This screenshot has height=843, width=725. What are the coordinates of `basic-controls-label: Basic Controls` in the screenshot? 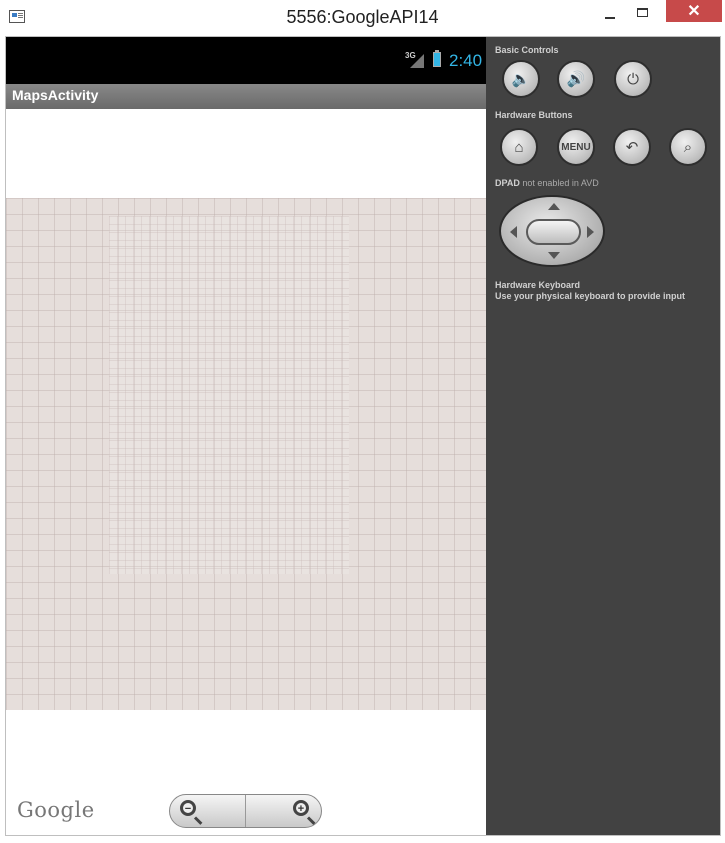 It's located at (527, 50).